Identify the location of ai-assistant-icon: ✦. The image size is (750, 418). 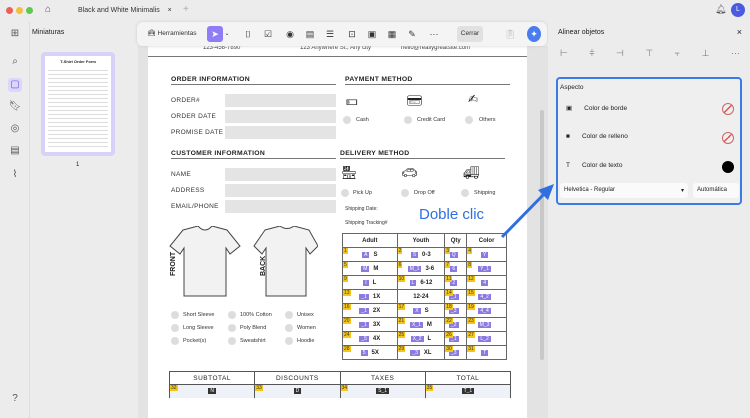
(534, 34).